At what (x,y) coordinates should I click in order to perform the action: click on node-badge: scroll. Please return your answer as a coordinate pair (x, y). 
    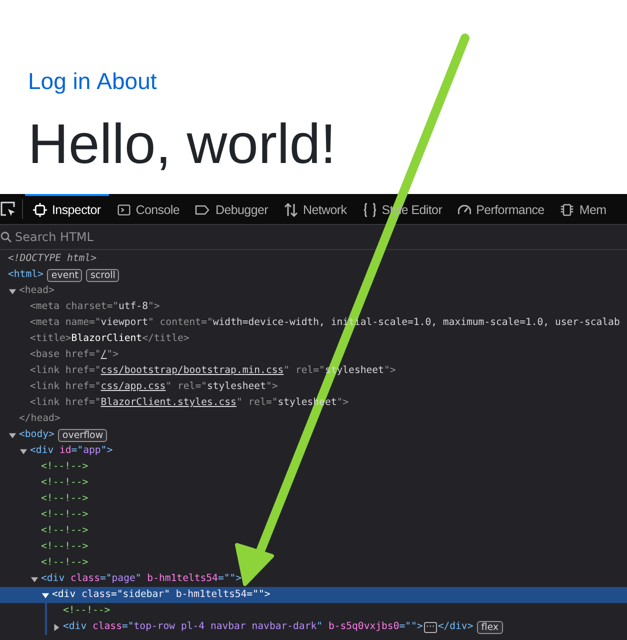
    Looking at the image, I should click on (103, 275).